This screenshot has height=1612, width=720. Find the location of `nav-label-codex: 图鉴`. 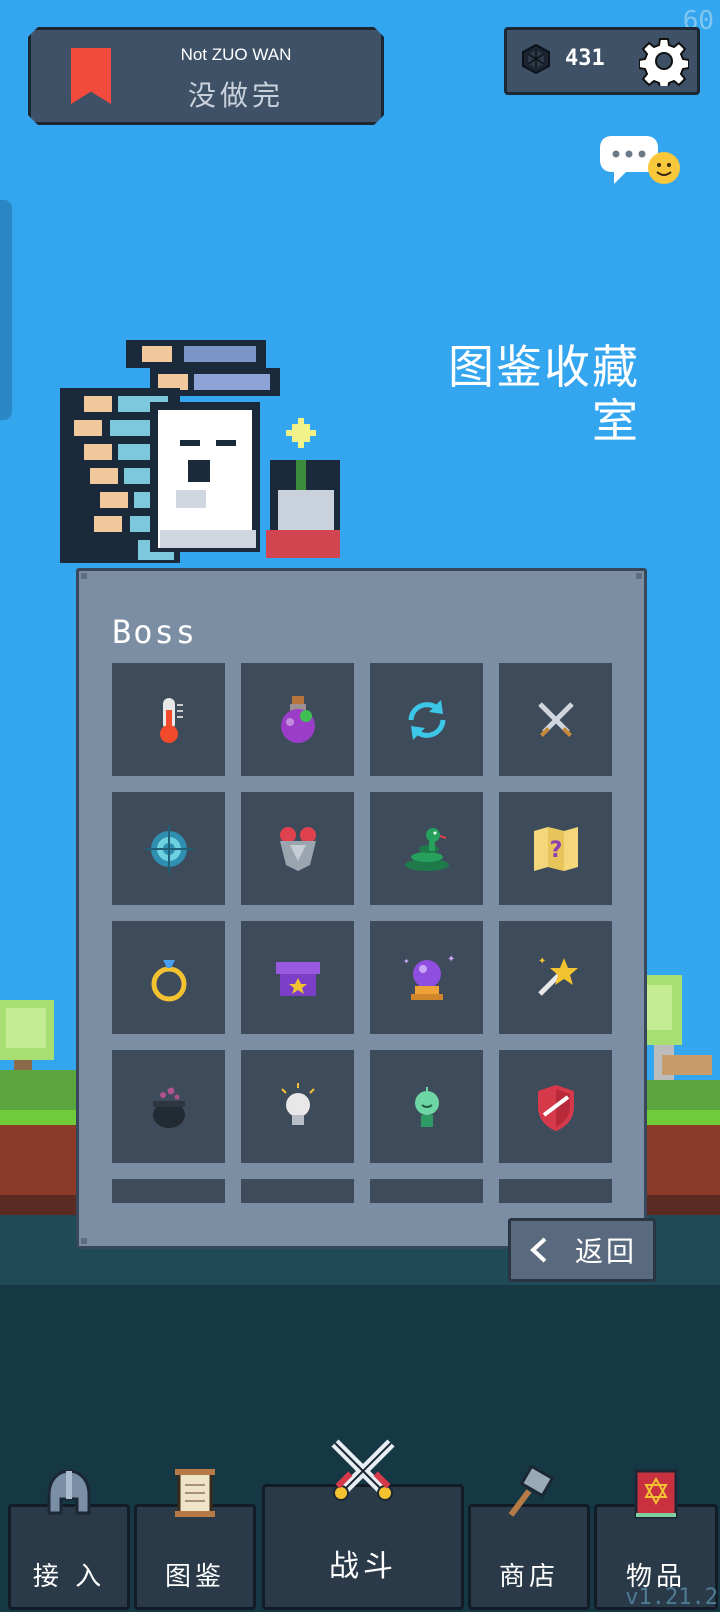

nav-label-codex: 图鉴 is located at coordinates (194, 1577).